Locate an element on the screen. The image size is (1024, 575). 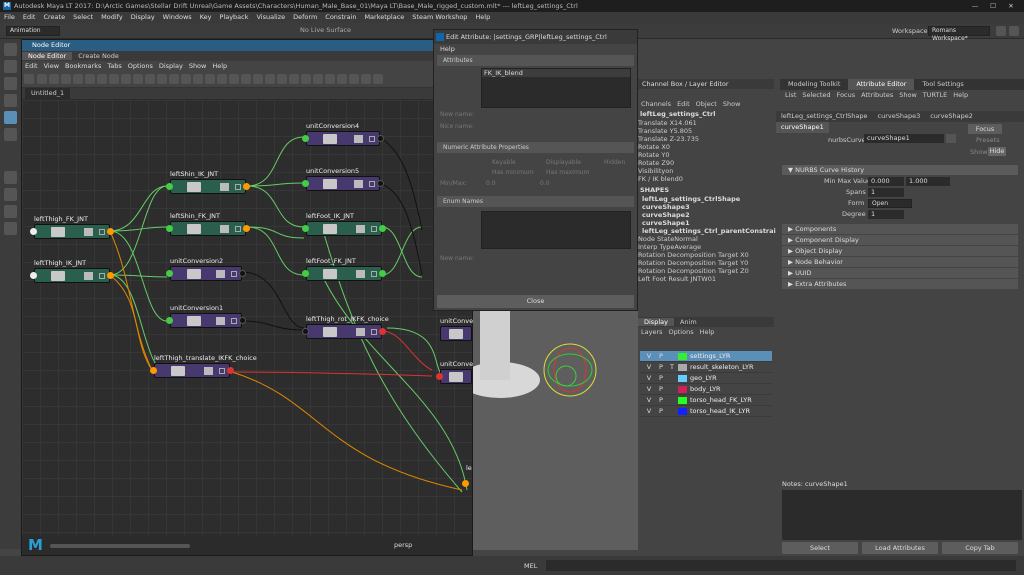
menu-key: Key is located at coordinates (206, 17).